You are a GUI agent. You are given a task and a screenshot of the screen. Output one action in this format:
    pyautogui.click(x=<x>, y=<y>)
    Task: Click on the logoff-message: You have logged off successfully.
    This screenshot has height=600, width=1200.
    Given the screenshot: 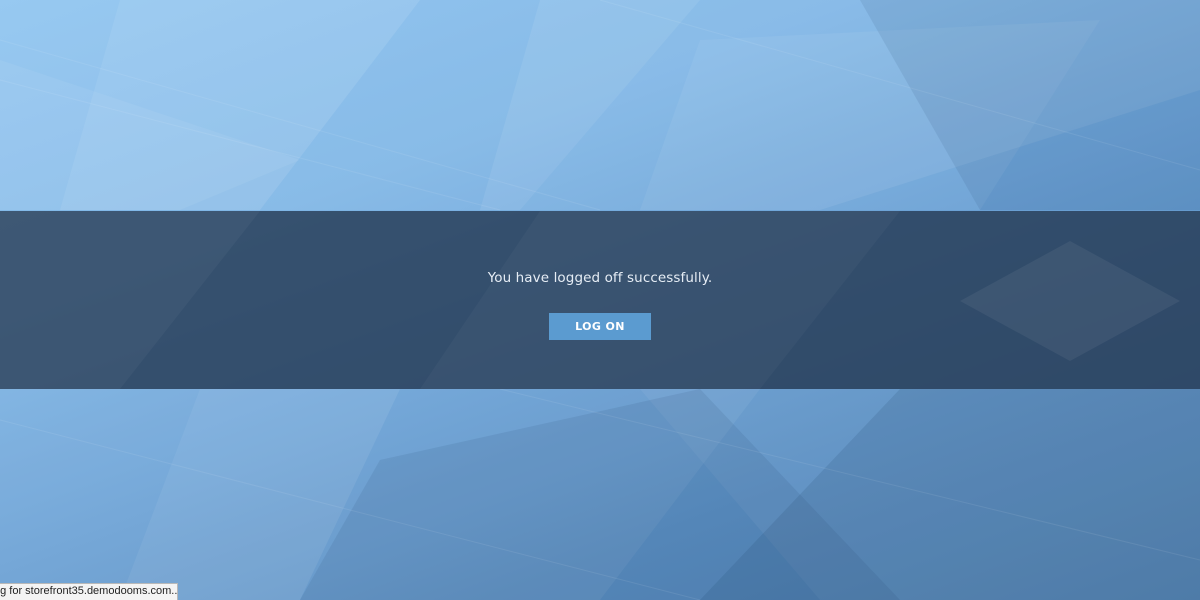 What is the action you would take?
    pyautogui.click(x=600, y=278)
    